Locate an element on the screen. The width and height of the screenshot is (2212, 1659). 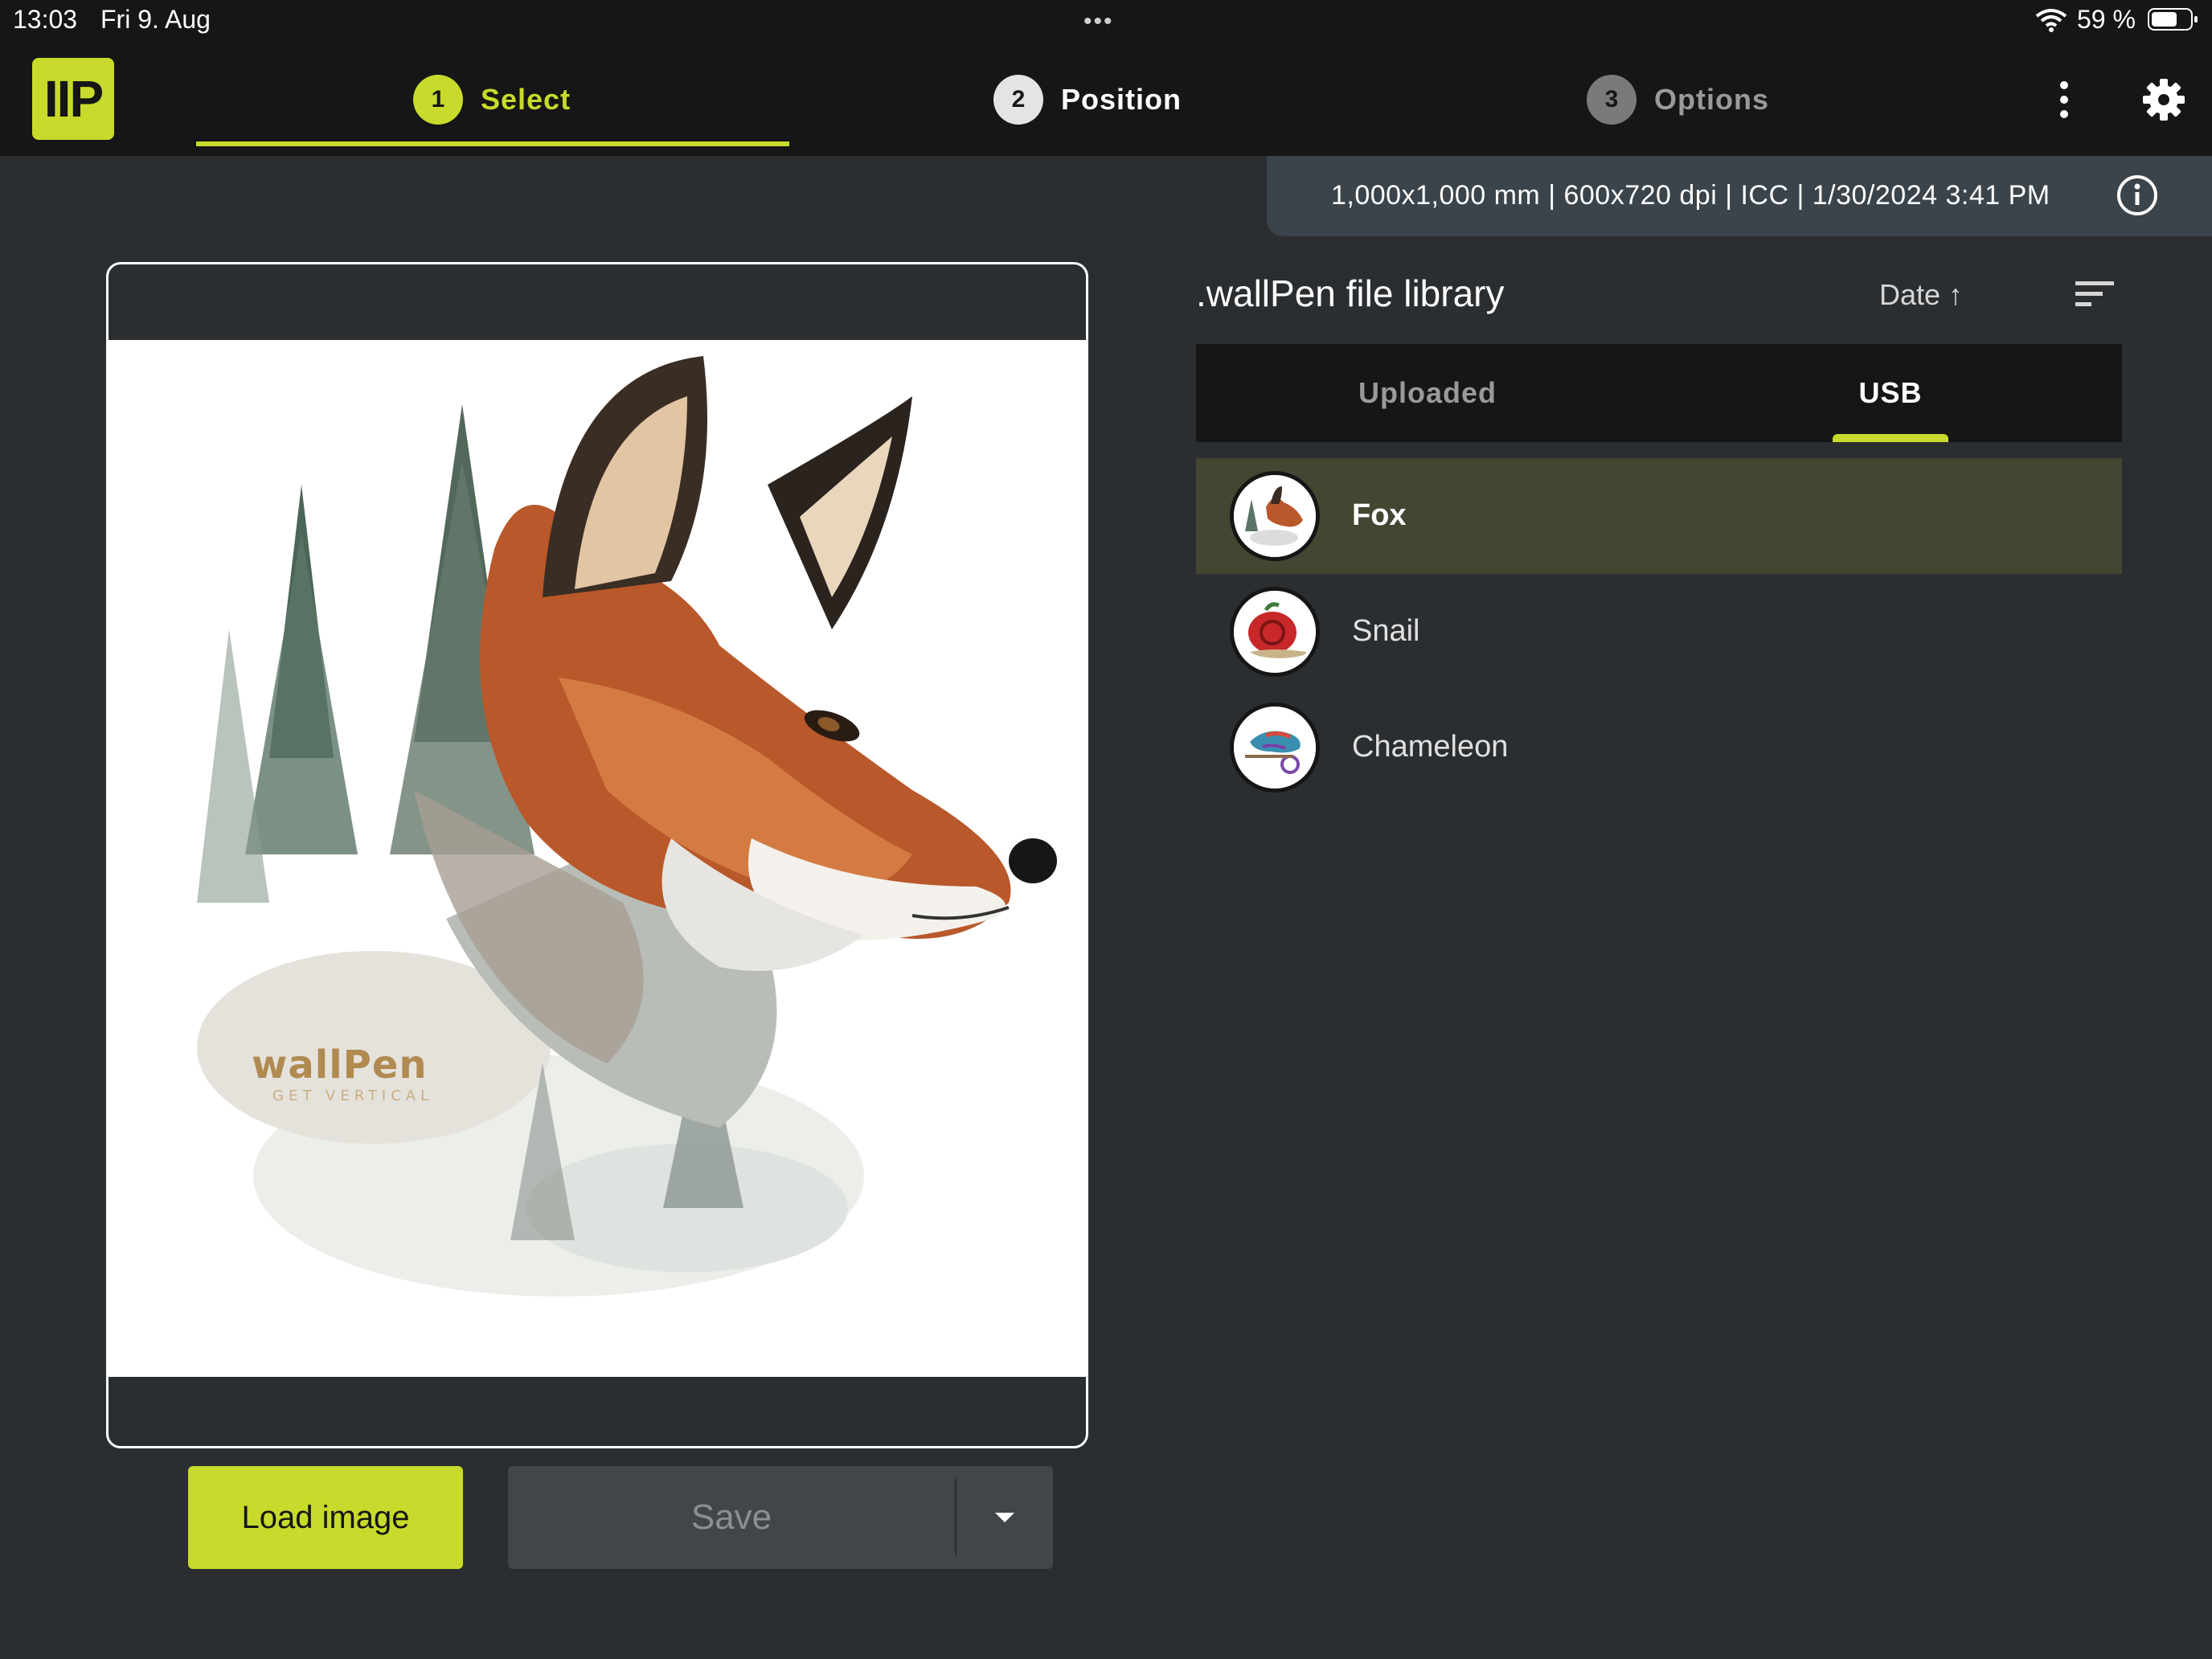
step-number-badge: 2 is located at coordinates (1018, 100).